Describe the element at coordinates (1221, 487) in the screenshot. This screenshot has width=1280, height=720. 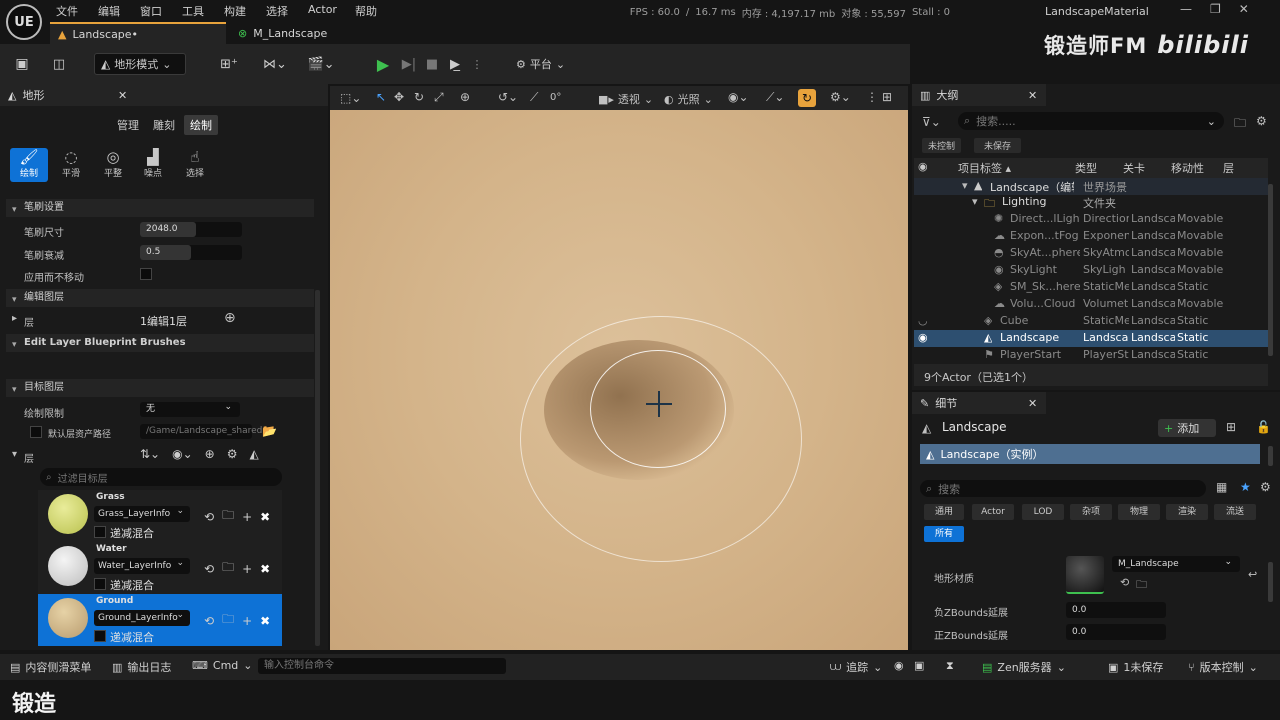
I see `table-view-icon: ▦` at that location.